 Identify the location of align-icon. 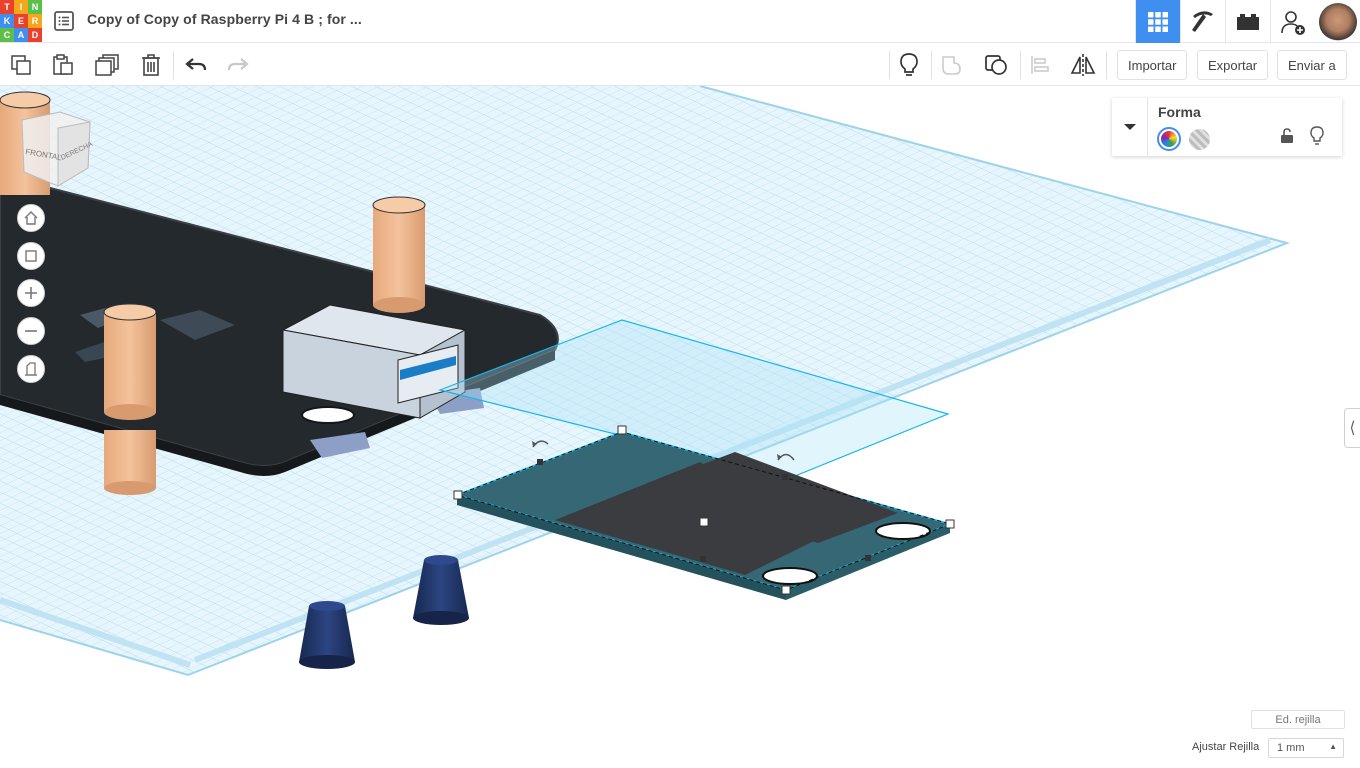
(1040, 64).